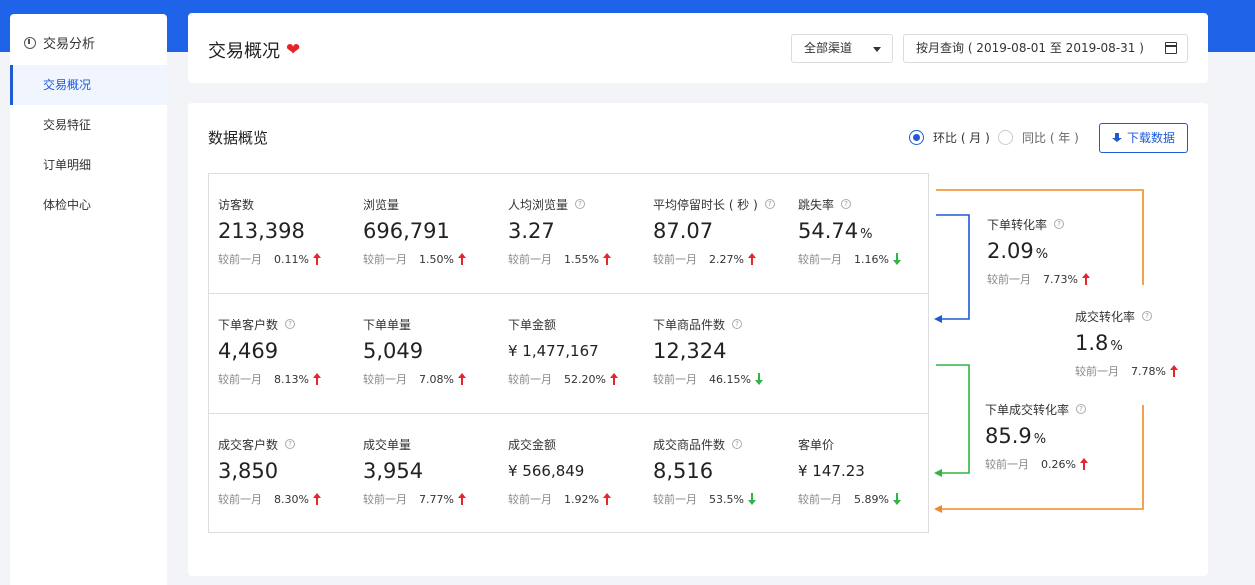 The image size is (1255, 585). What do you see at coordinates (88, 85) in the screenshot?
I see `sidebar-item-overview: 交易概况` at bounding box center [88, 85].